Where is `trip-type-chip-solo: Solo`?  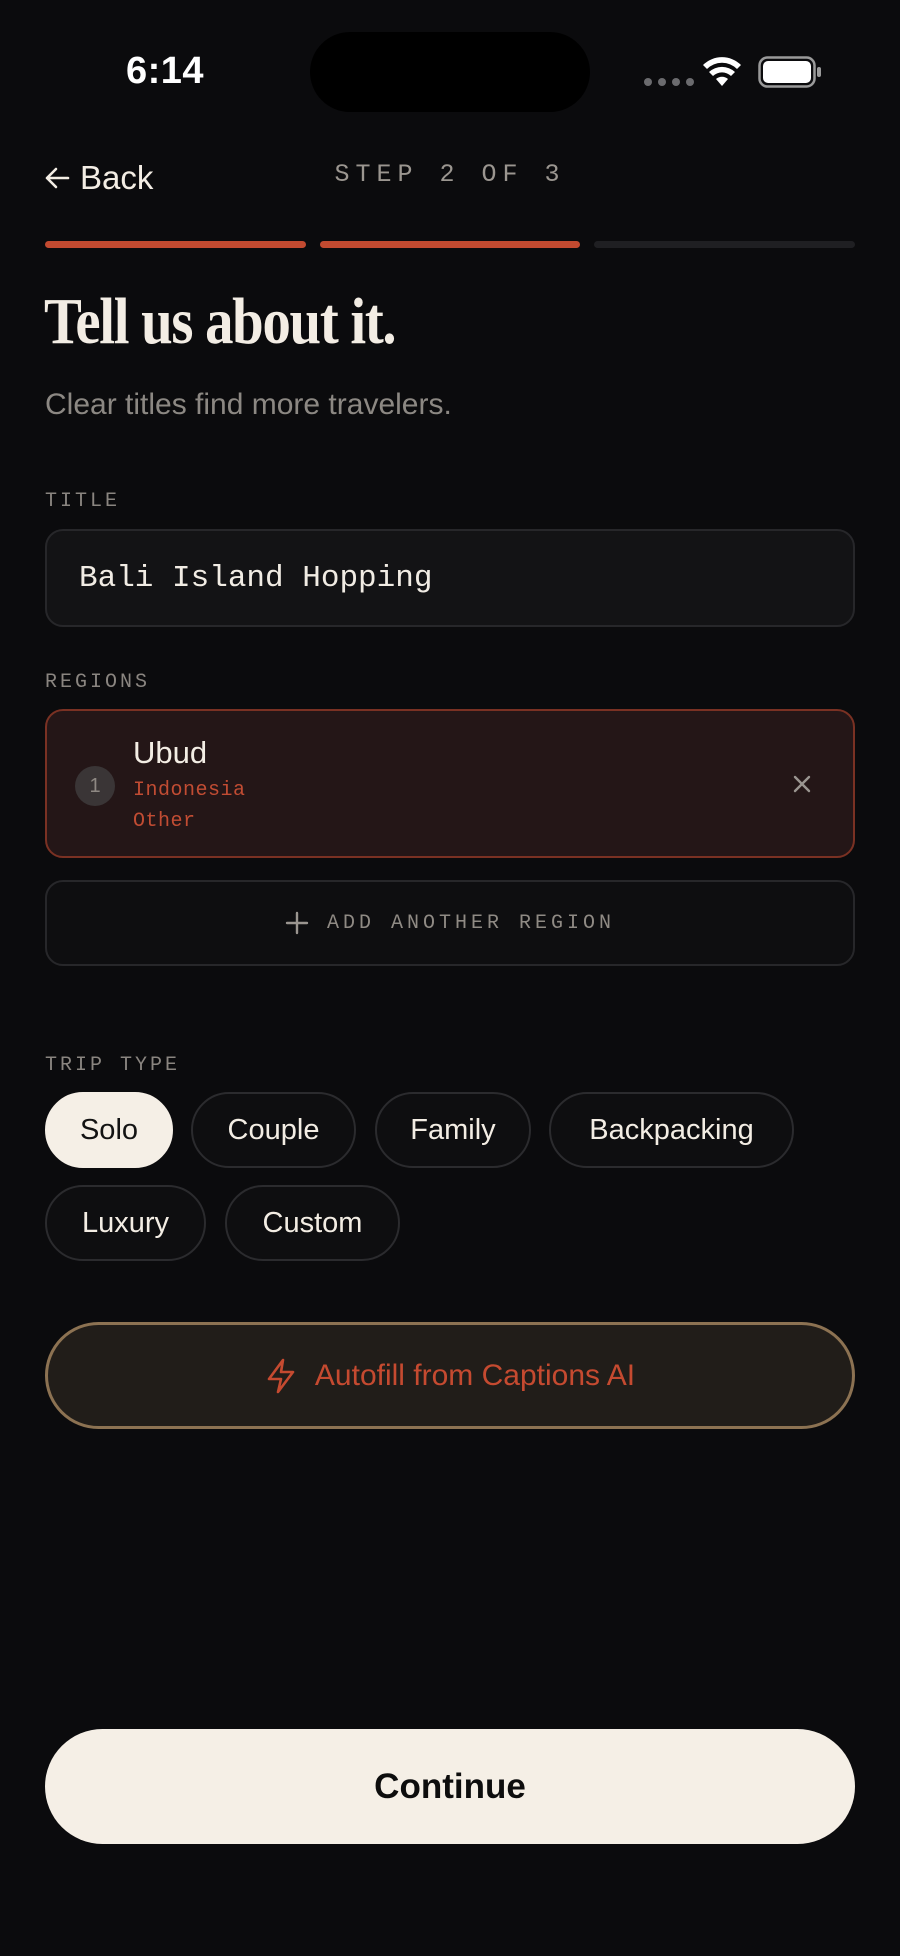
trip-type-chip-solo: Solo is located at coordinates (109, 1130).